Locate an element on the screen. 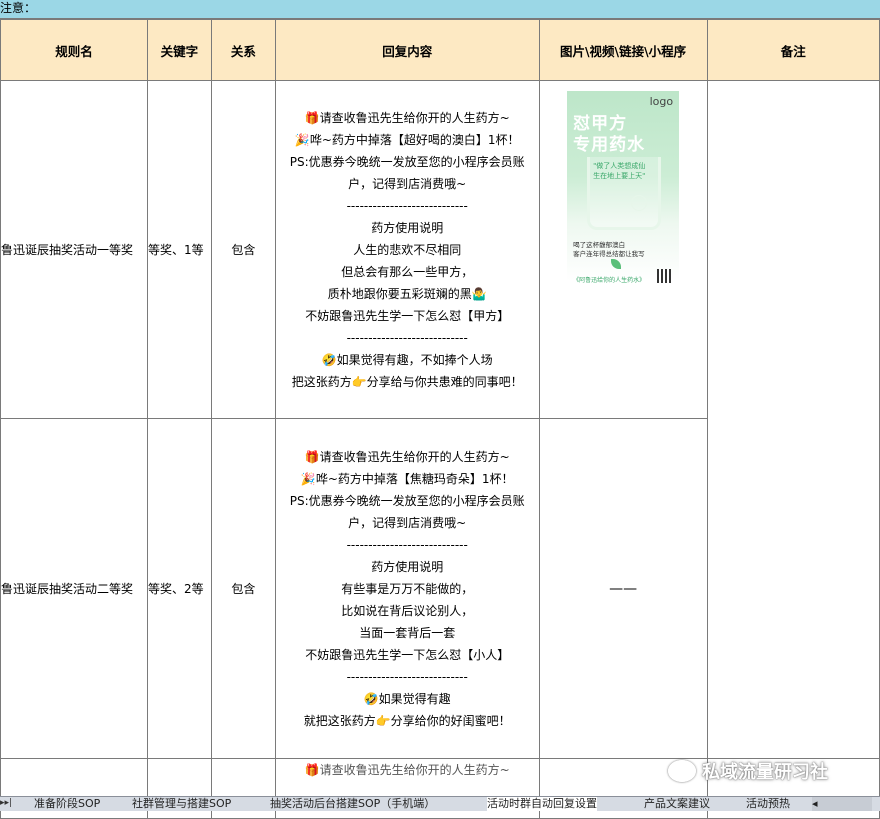 This screenshot has width=880, height=819. keyword-cell: 等奖、2等 is located at coordinates (179, 588).